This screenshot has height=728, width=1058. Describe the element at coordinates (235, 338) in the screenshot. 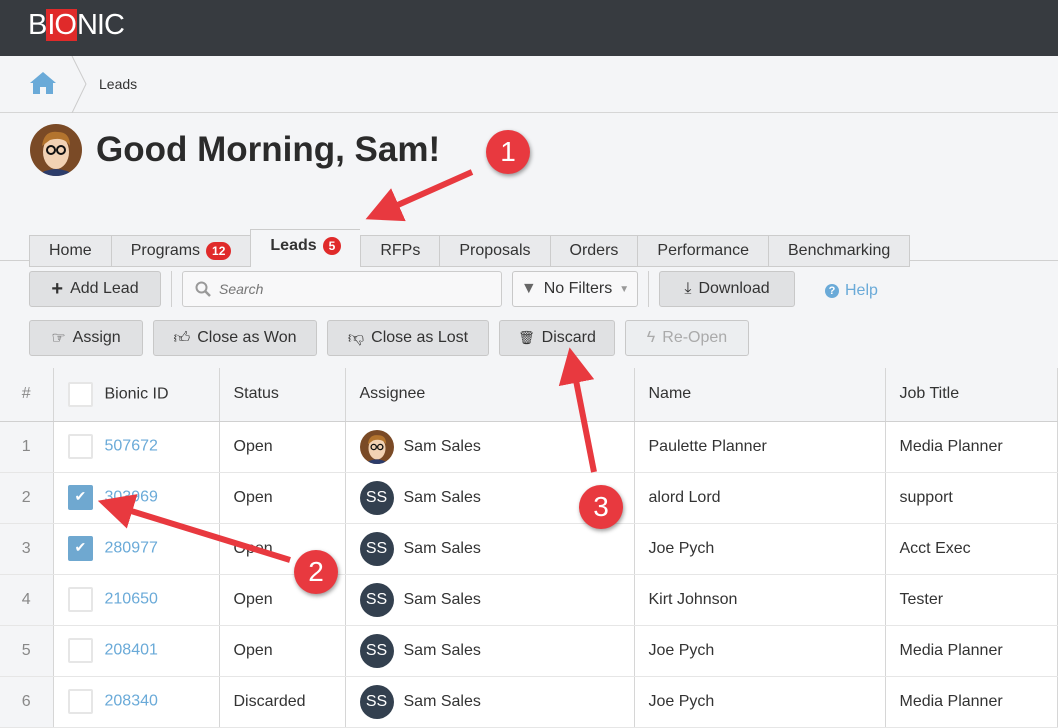

I see `close-as-won-button: 👍︎ Close as Won` at that location.